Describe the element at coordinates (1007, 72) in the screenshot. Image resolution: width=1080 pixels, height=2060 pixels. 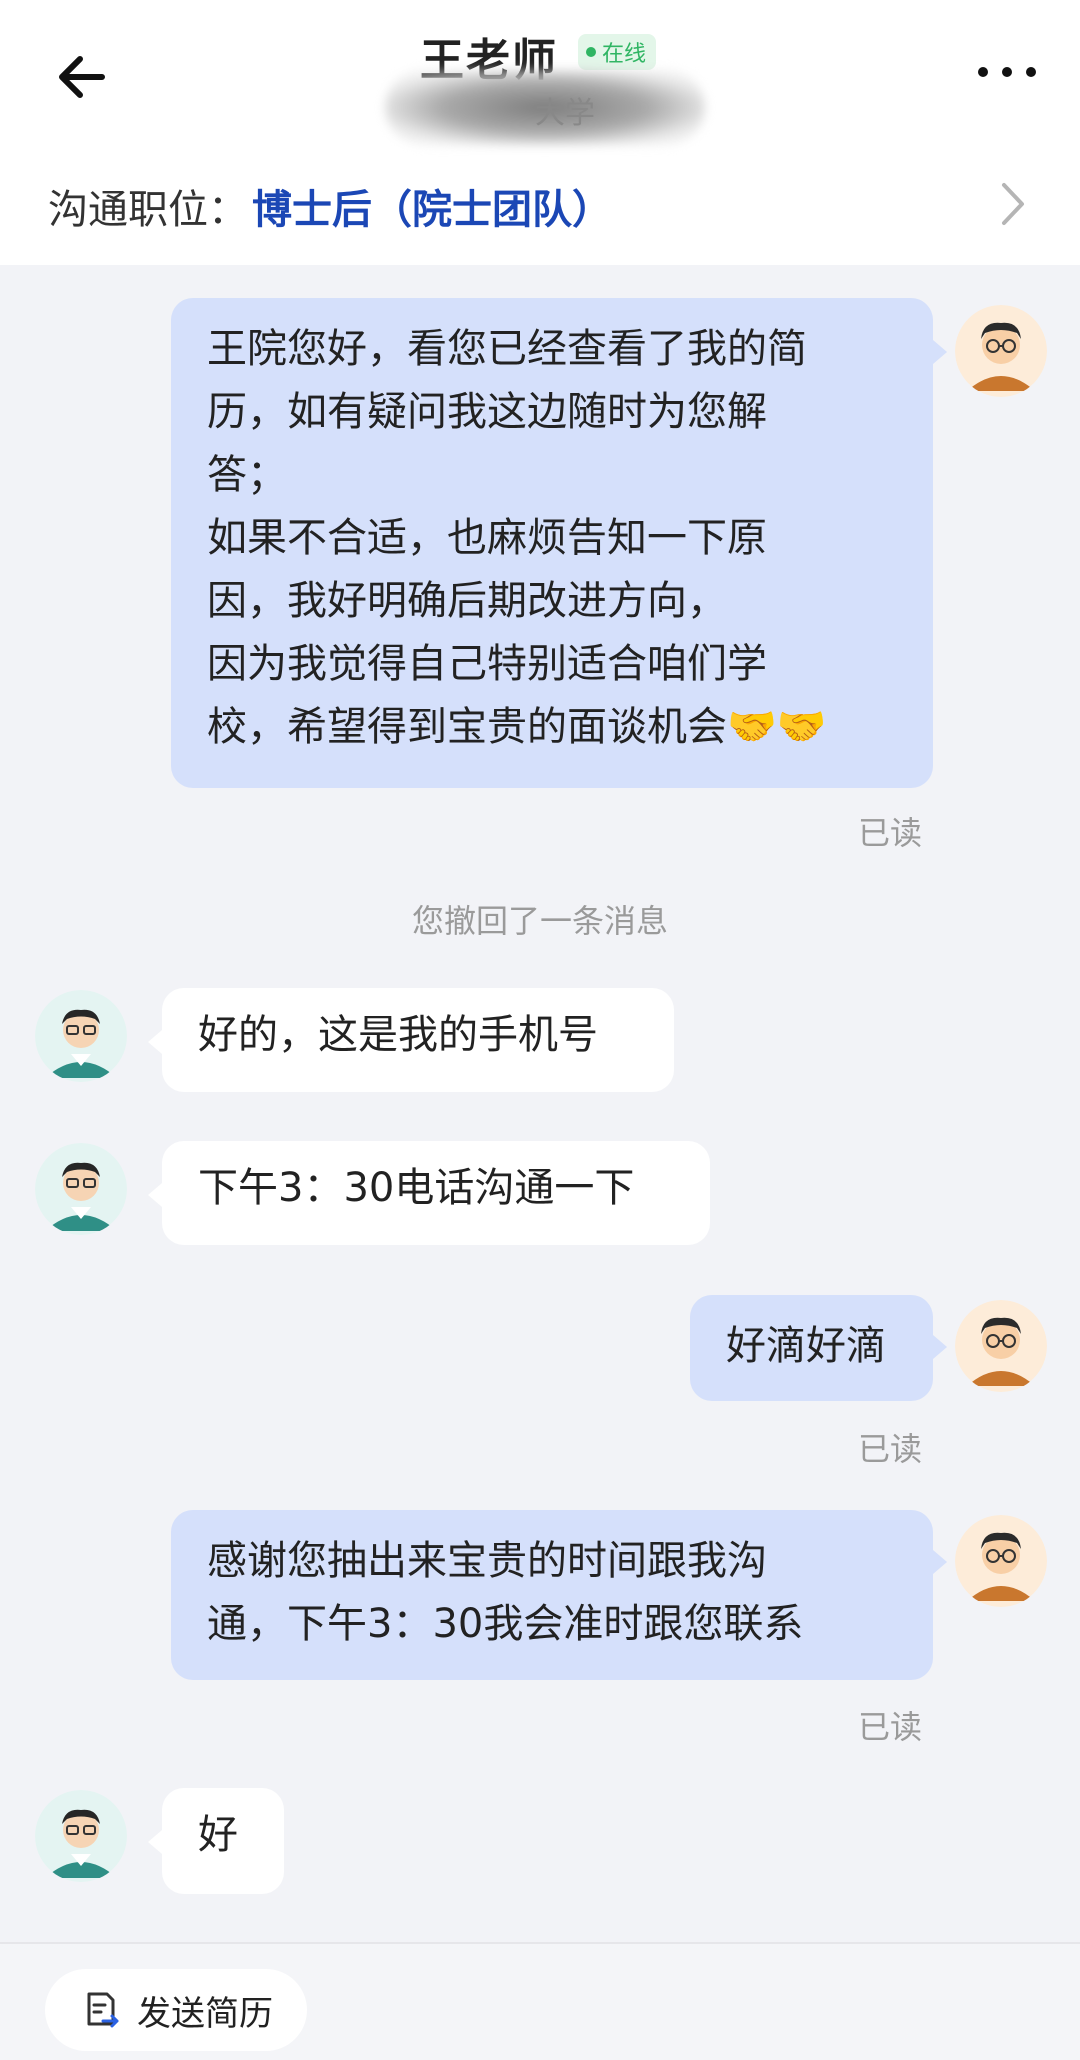
I see `more-dots-icon` at that location.